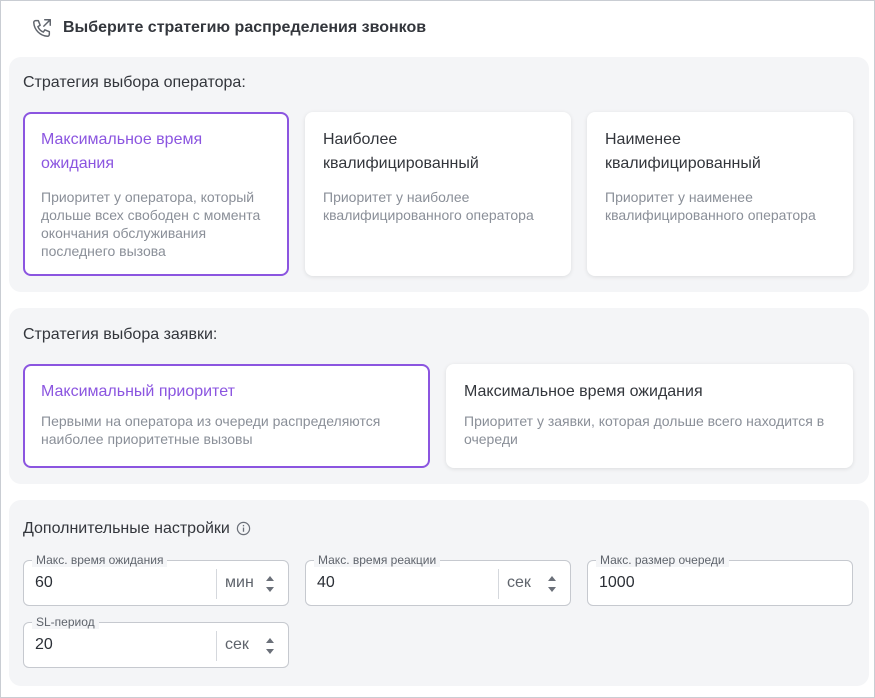 The image size is (875, 698). I want to click on max-queue-size-input, so click(674, 583).